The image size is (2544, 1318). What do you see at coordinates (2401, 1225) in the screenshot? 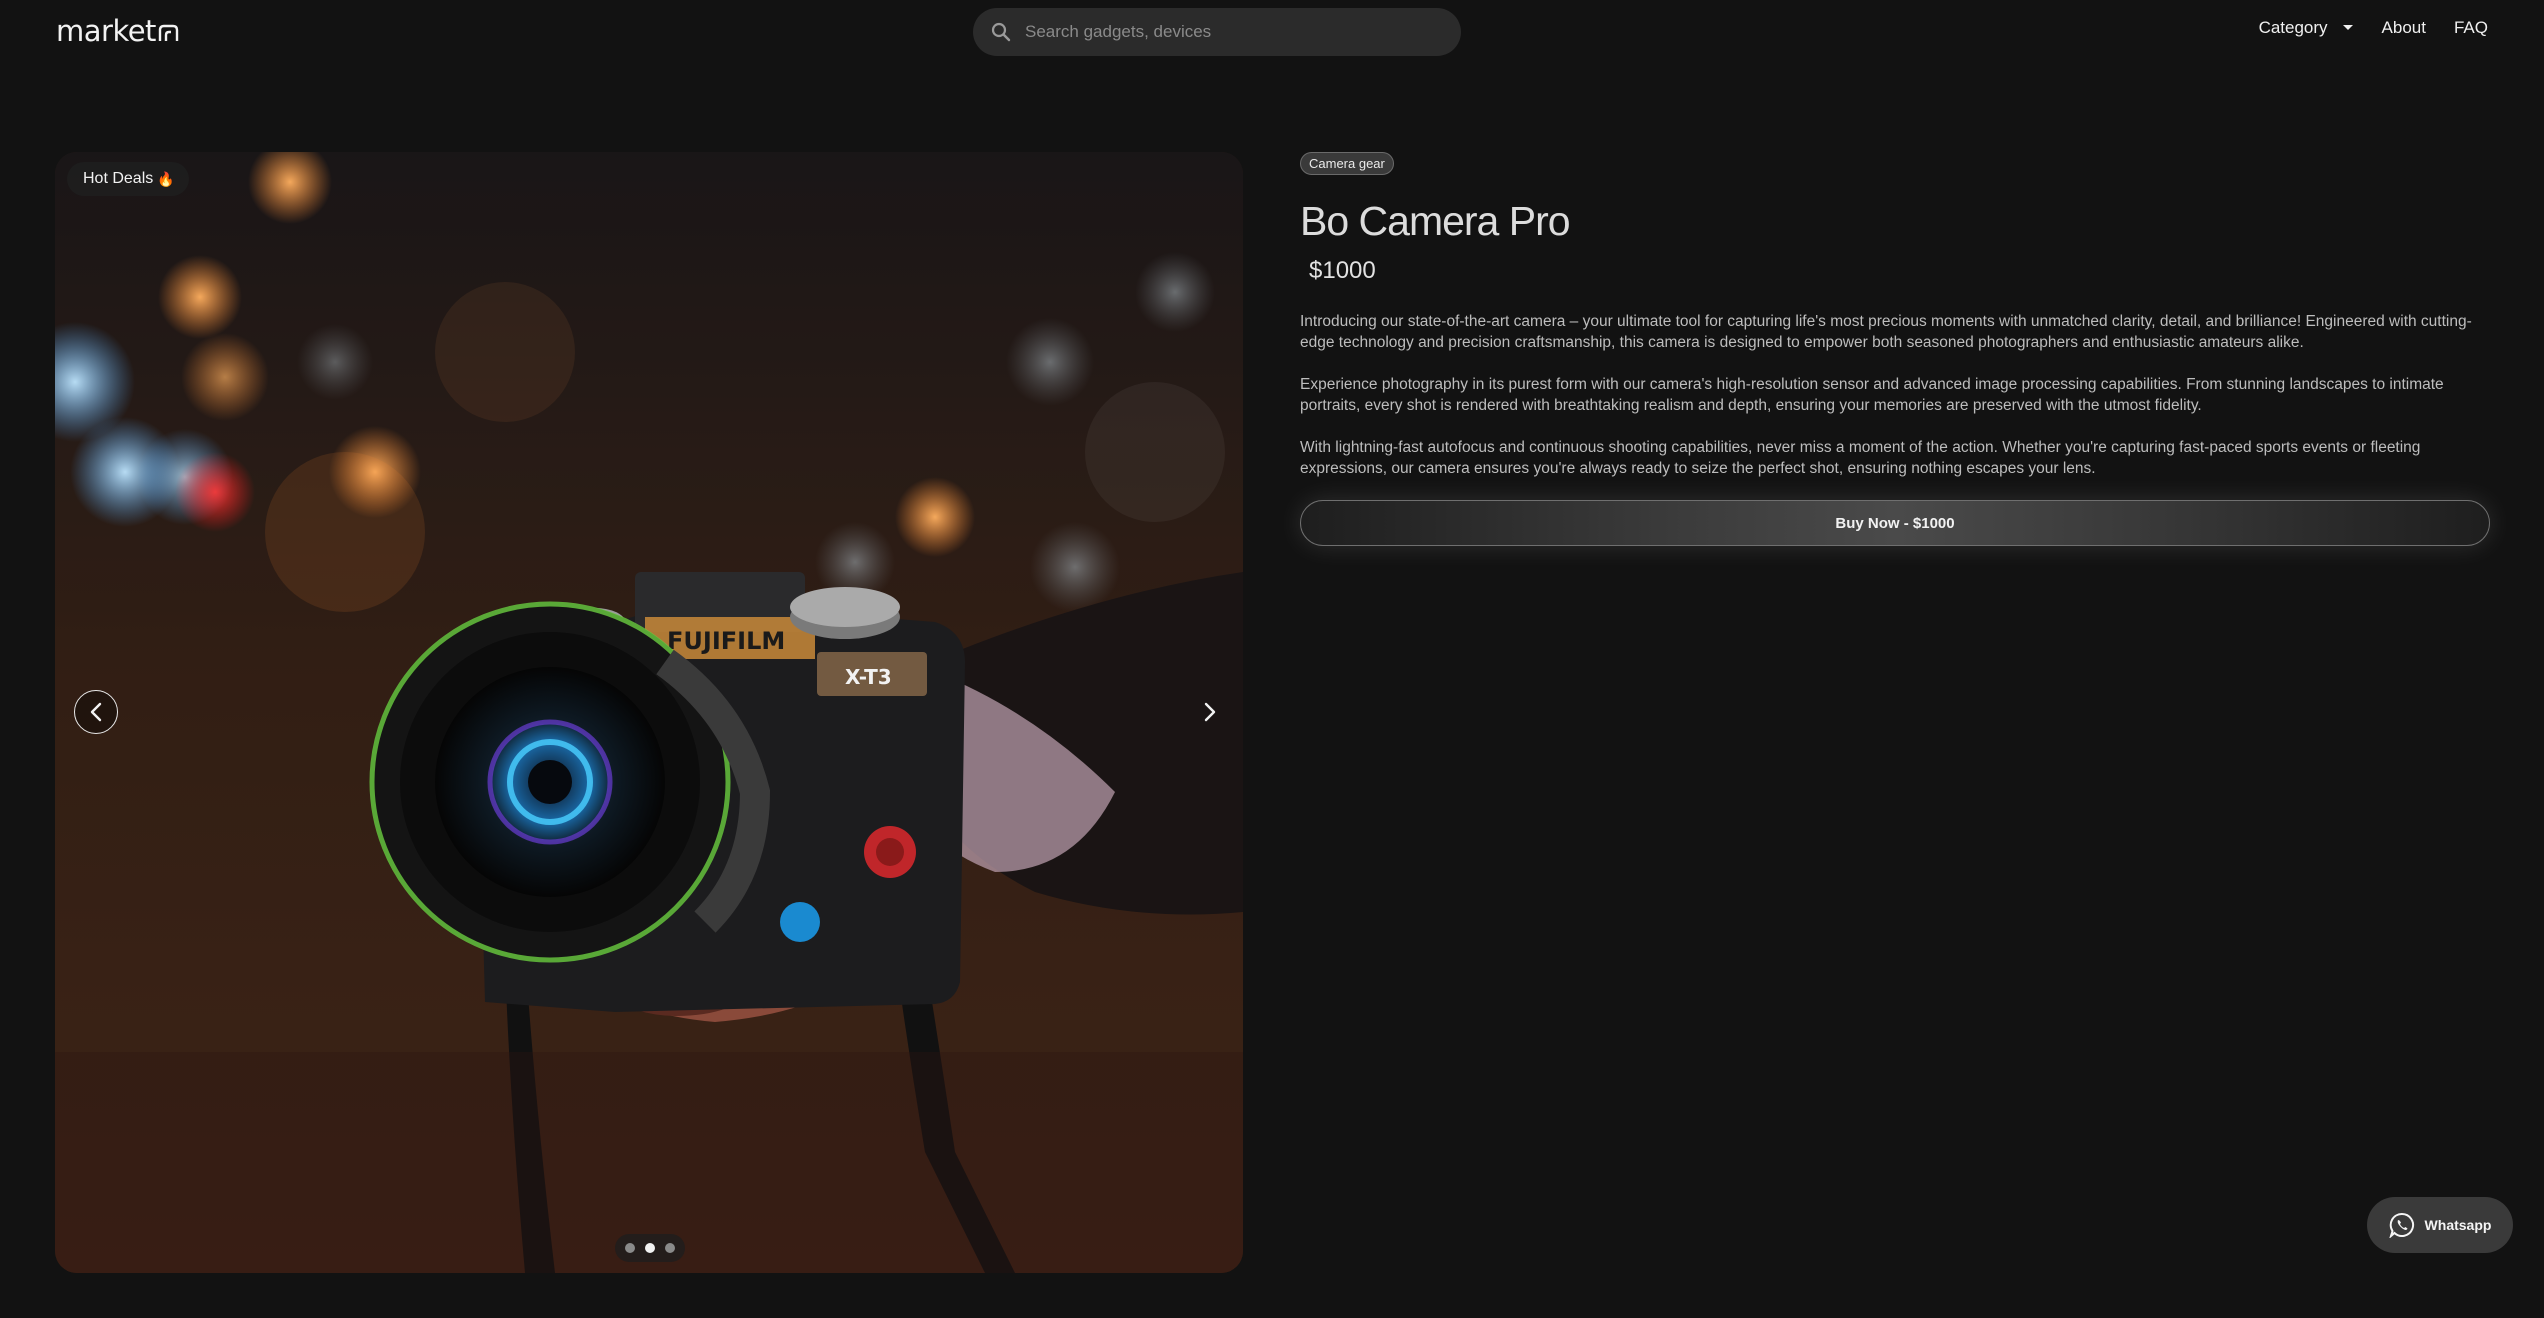
I see `whatsapp-icon` at bounding box center [2401, 1225].